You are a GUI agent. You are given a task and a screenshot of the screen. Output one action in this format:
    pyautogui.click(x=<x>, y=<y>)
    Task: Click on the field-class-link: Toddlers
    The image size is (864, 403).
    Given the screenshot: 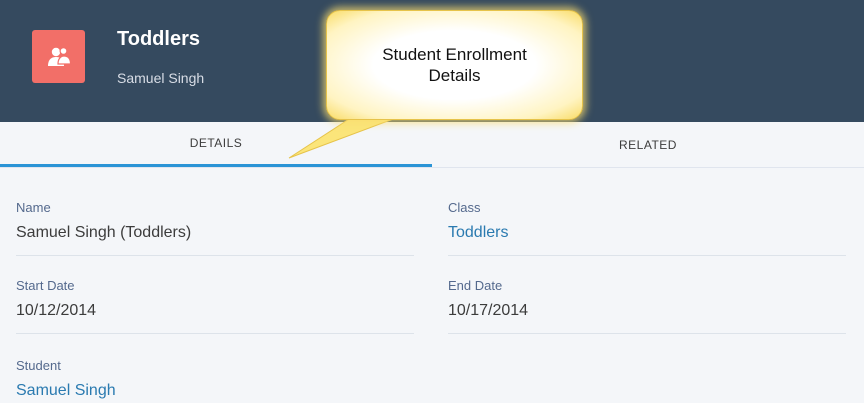 What is the action you would take?
    pyautogui.click(x=647, y=234)
    